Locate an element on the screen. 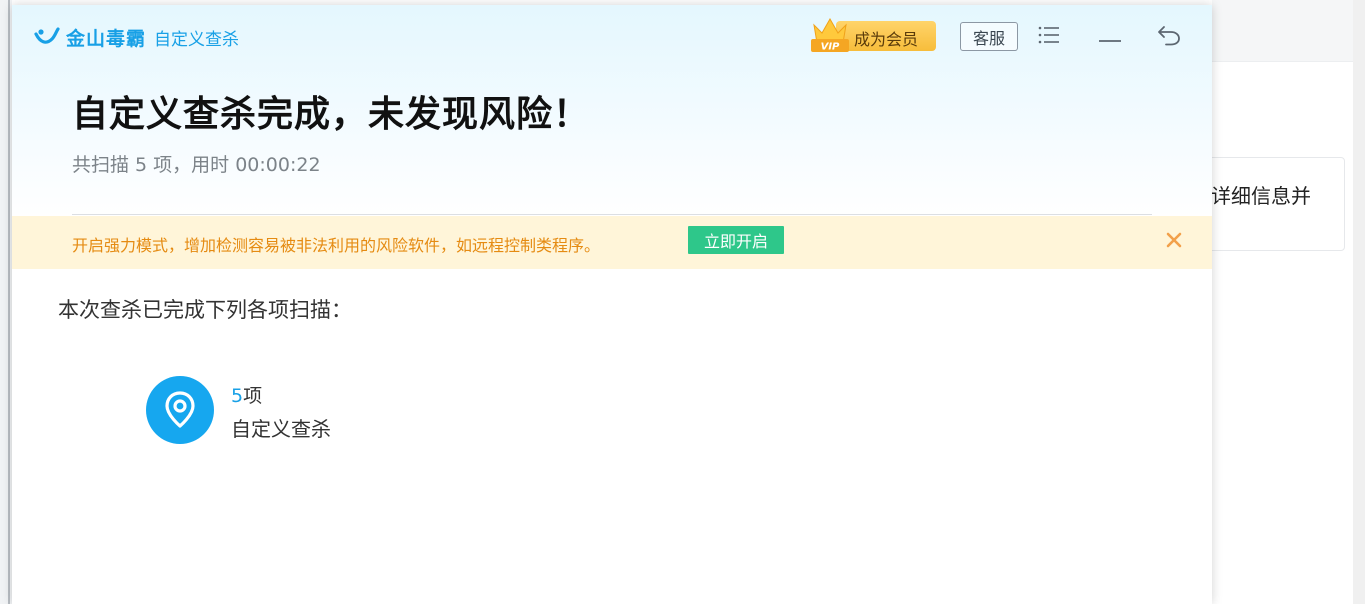 The height and width of the screenshot is (604, 1365). notice-close-button is located at coordinates (1174, 242).